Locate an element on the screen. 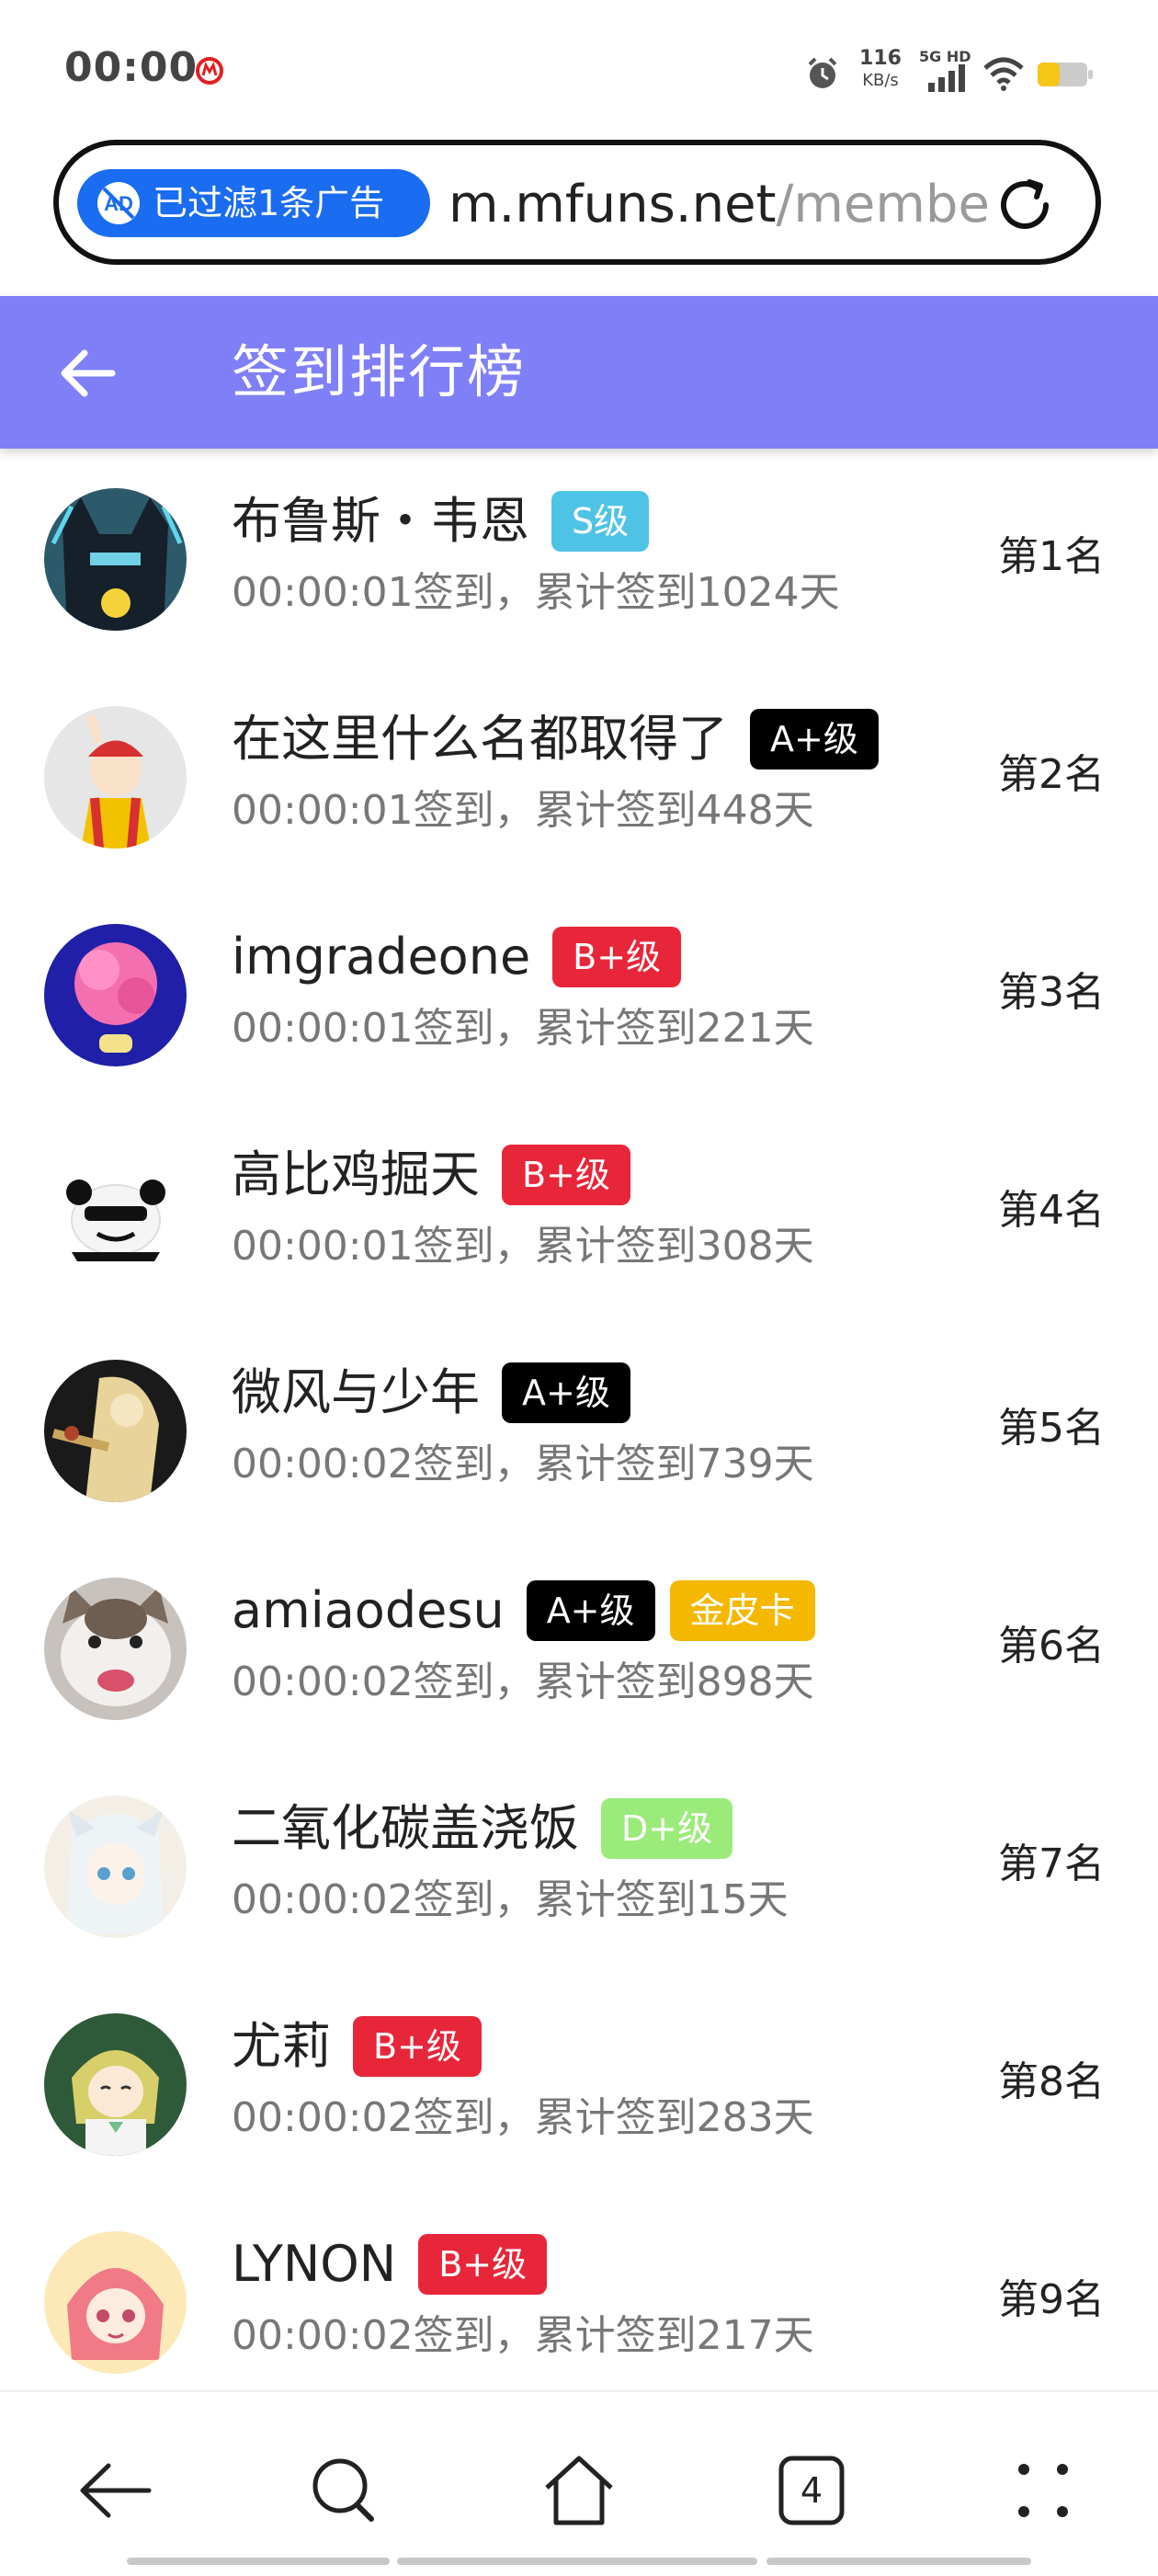  ad-filter-pill: AD 已过滤1条广告 is located at coordinates (253, 203).